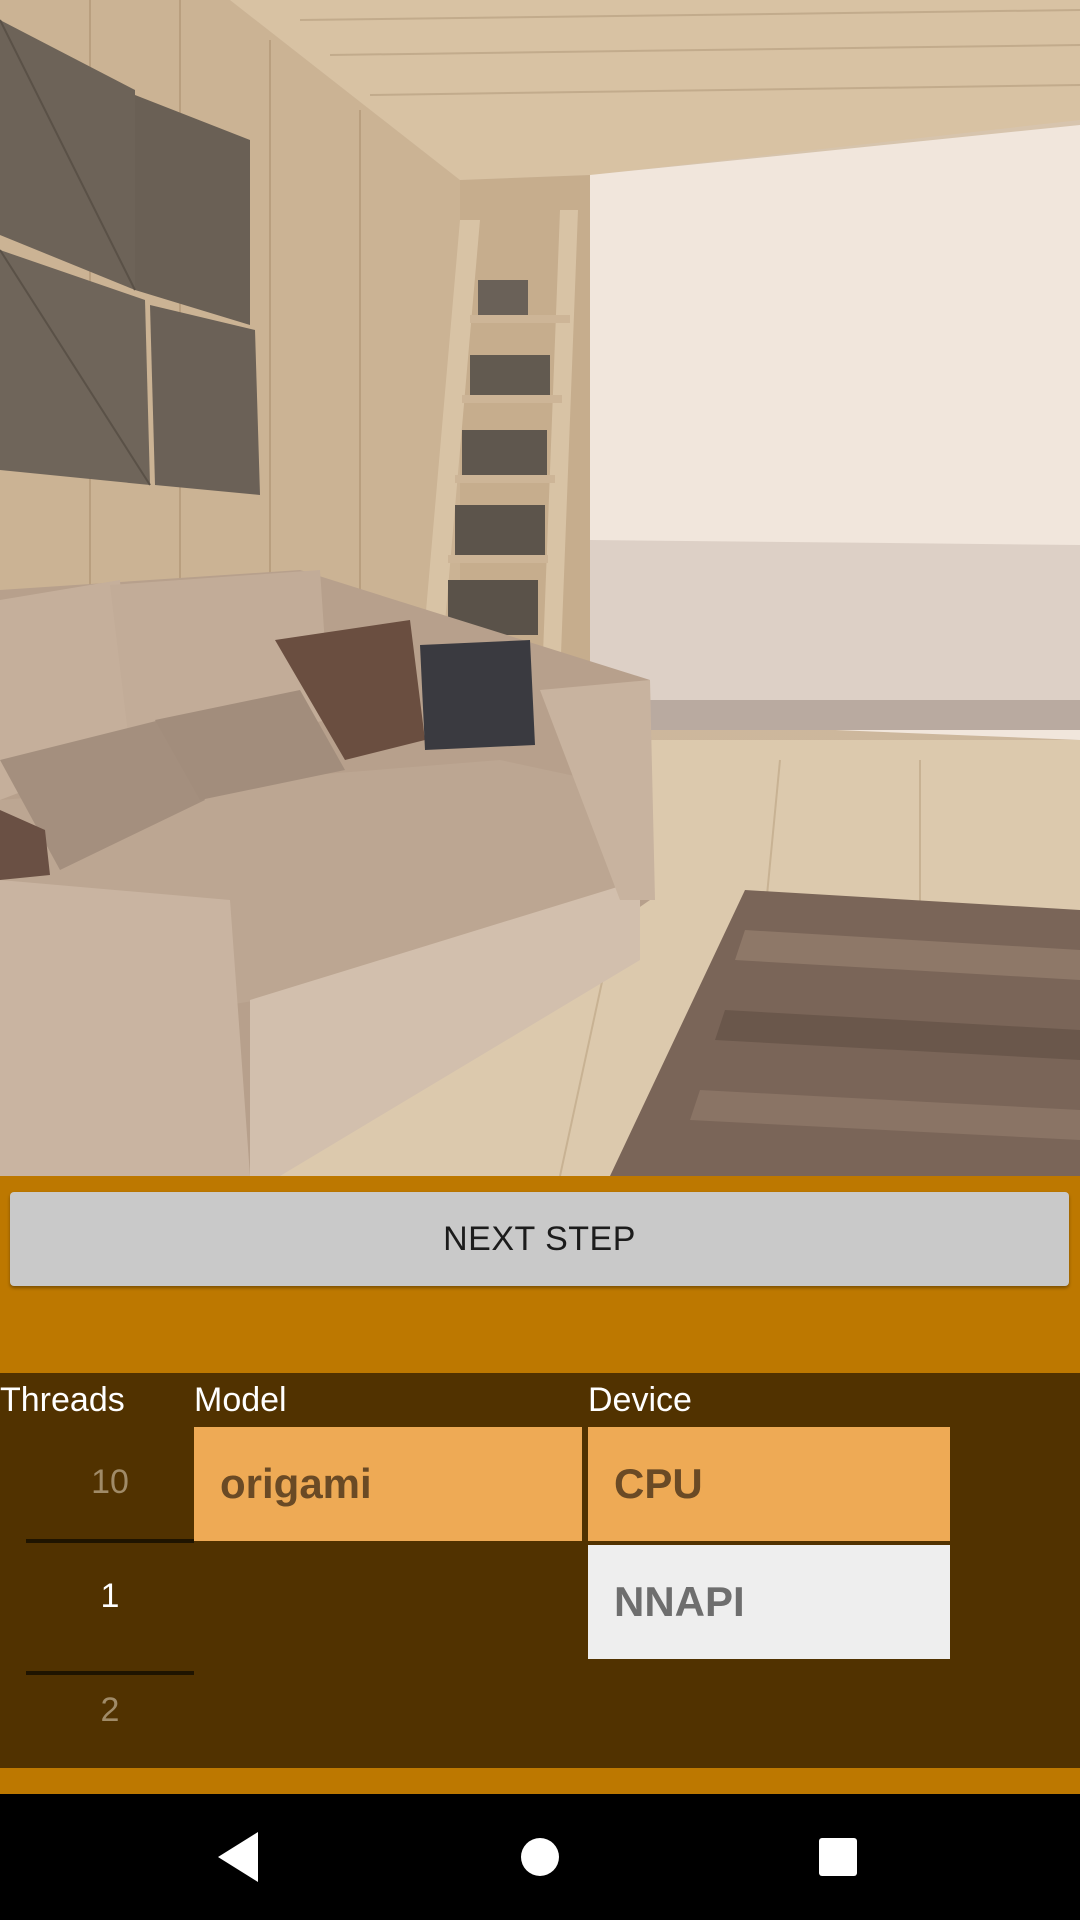  Describe the element at coordinates (110, 1673) in the screenshot. I see `picker-divider-bottom` at that location.